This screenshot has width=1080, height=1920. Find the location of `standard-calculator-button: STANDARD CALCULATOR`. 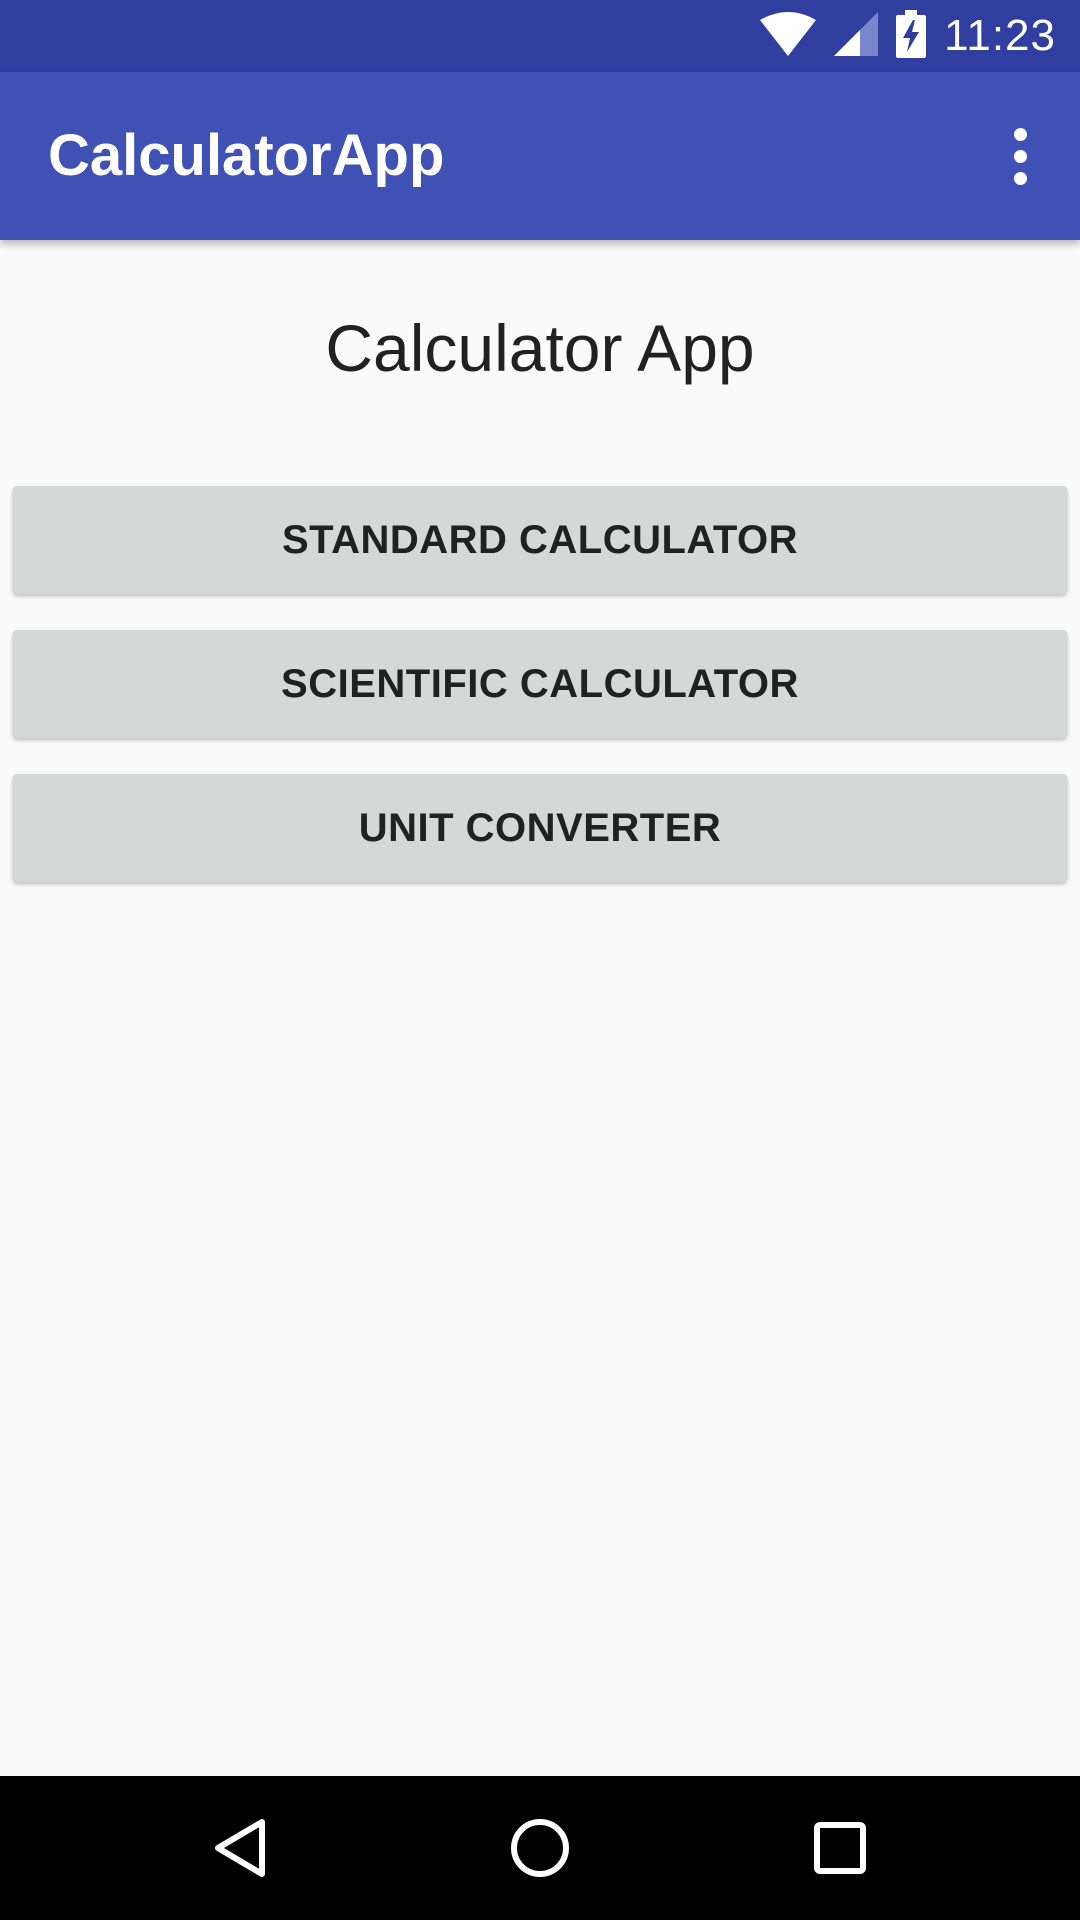

standard-calculator-button: STANDARD CALCULATOR is located at coordinates (540, 540).